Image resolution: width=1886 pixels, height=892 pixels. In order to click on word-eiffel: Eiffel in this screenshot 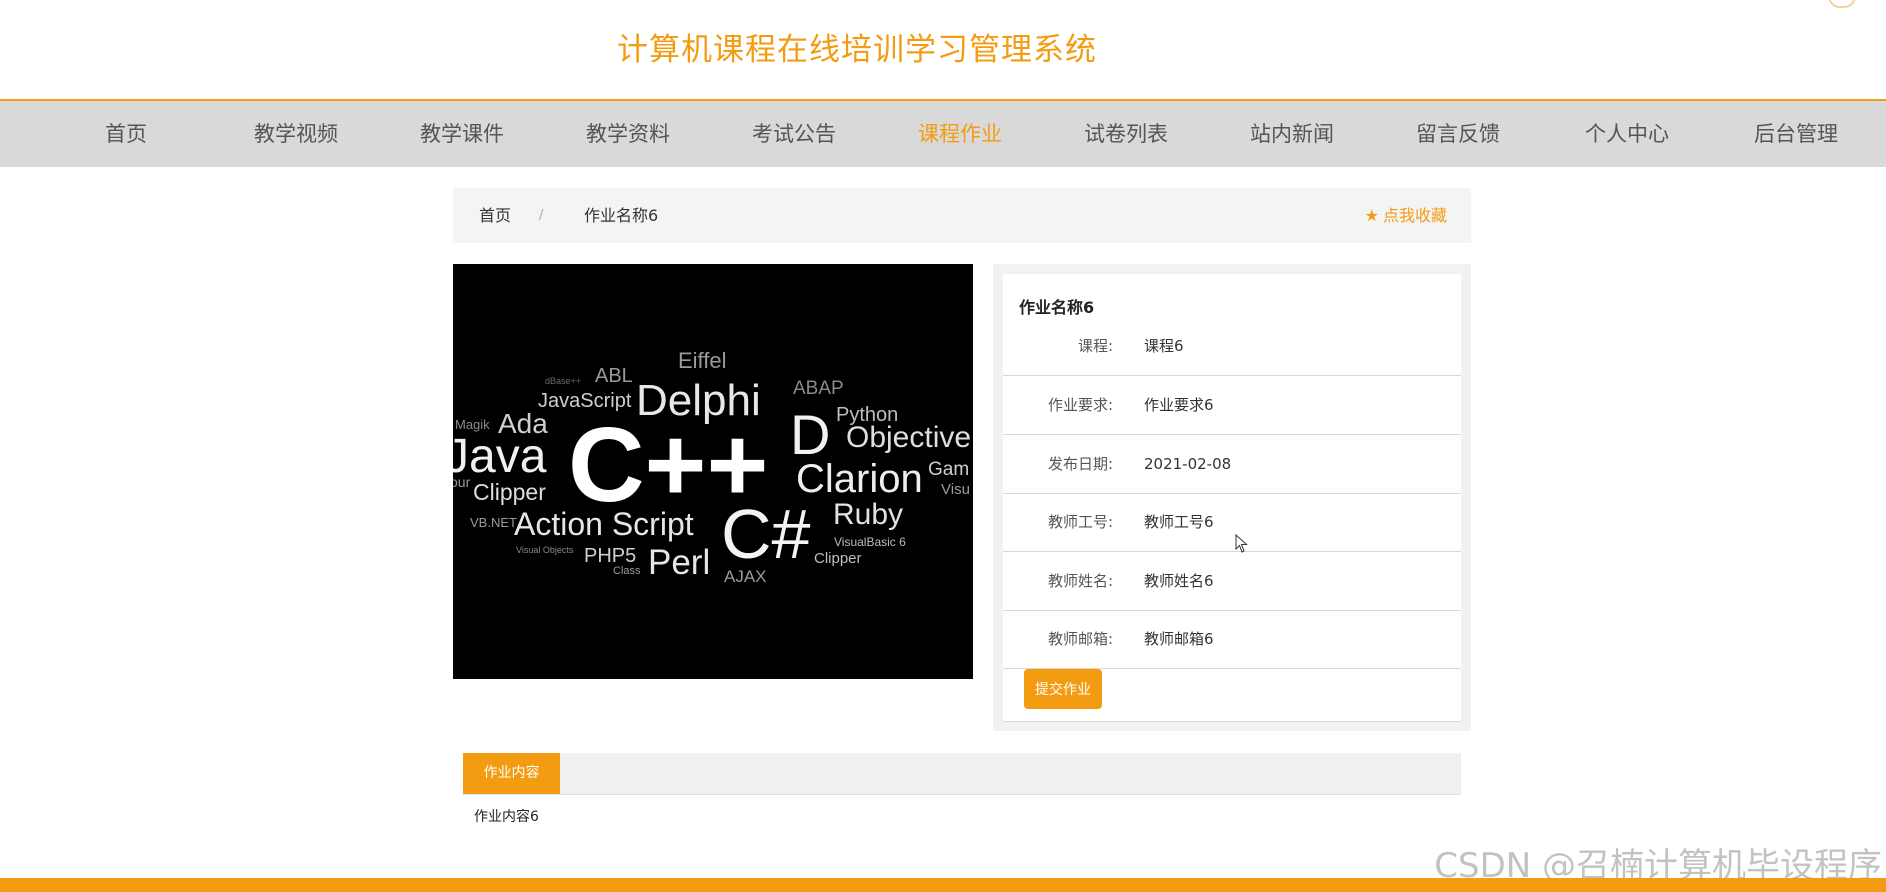, I will do `click(702, 360)`.